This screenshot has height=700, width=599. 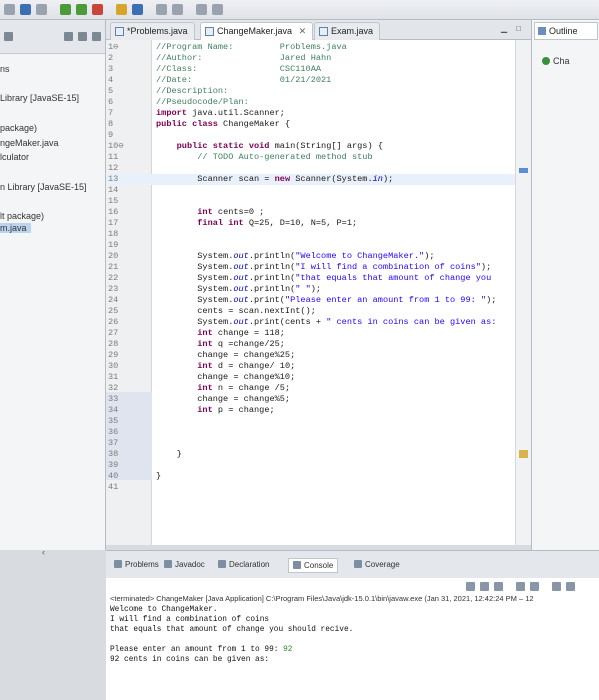 I want to click on editor-vertical-scrollbar, so click(x=523, y=292).